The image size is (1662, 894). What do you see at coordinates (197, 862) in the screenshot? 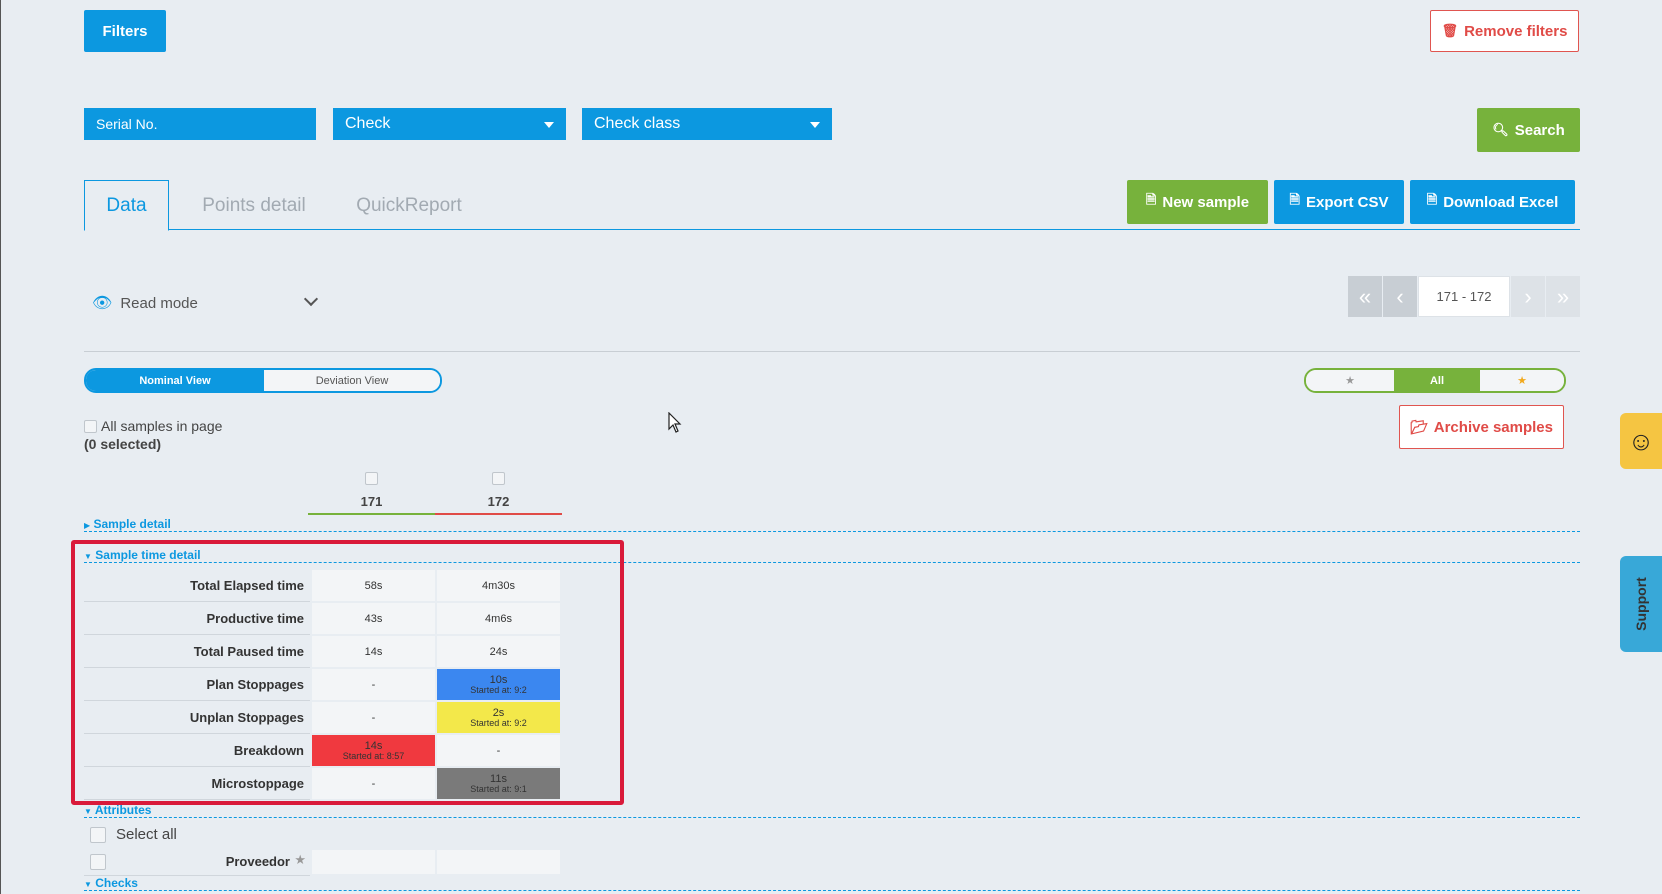
I see `proveedor-row: Proveedor ★` at bounding box center [197, 862].